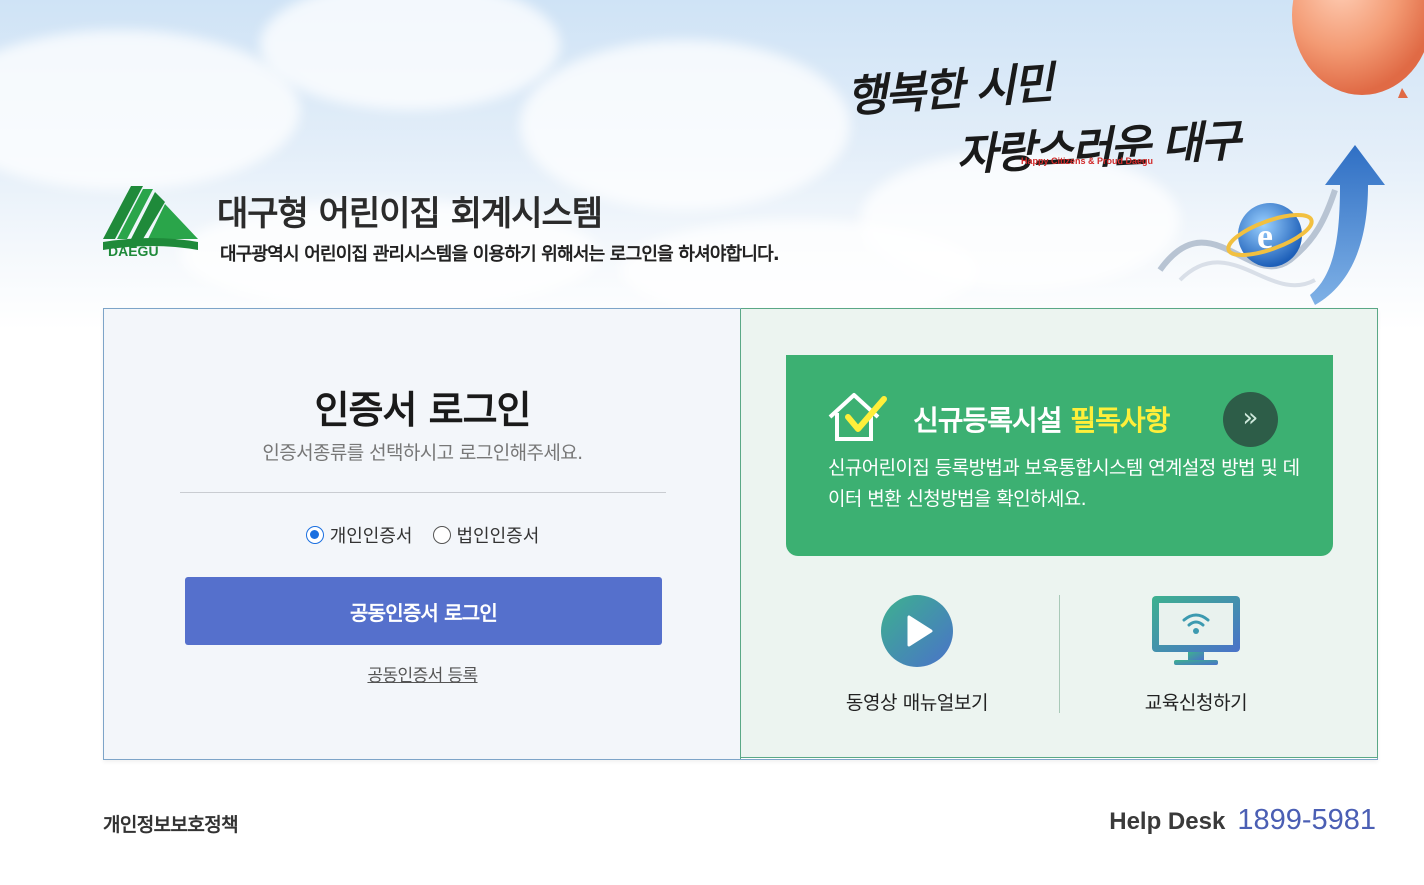 This screenshot has height=885, width=1424. Describe the element at coordinates (314, 535) in the screenshot. I see `radio-button-checked` at that location.